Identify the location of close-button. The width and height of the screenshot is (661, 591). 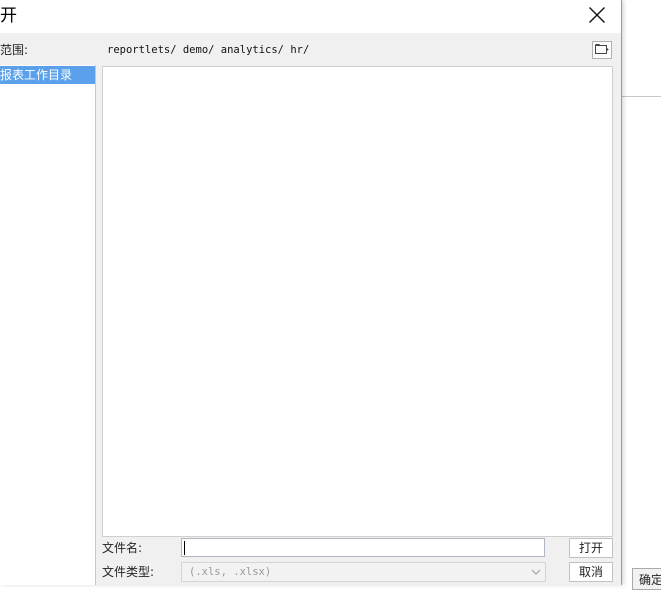
(597, 16).